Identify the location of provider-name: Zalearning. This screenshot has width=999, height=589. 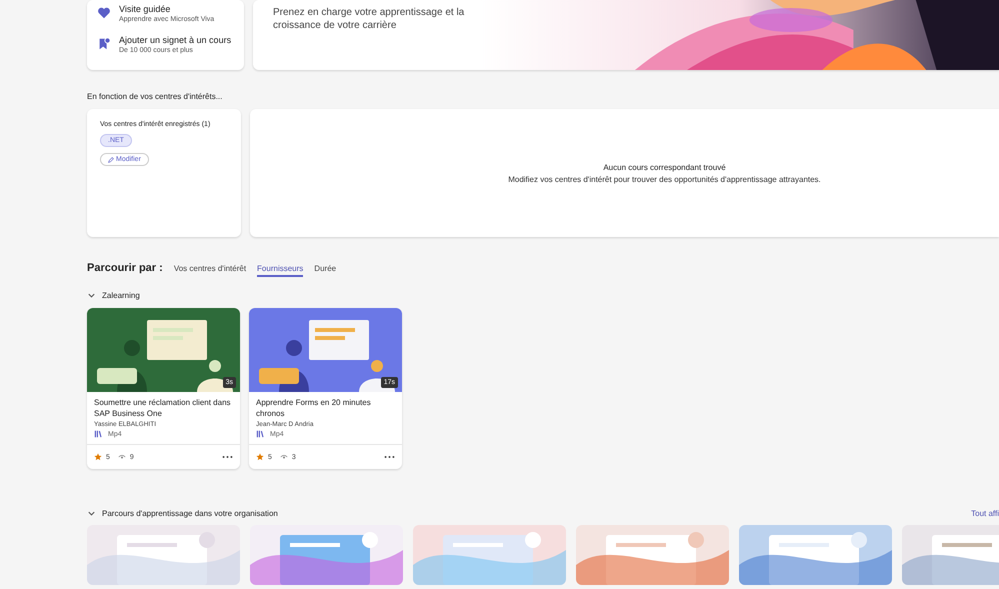
(121, 295).